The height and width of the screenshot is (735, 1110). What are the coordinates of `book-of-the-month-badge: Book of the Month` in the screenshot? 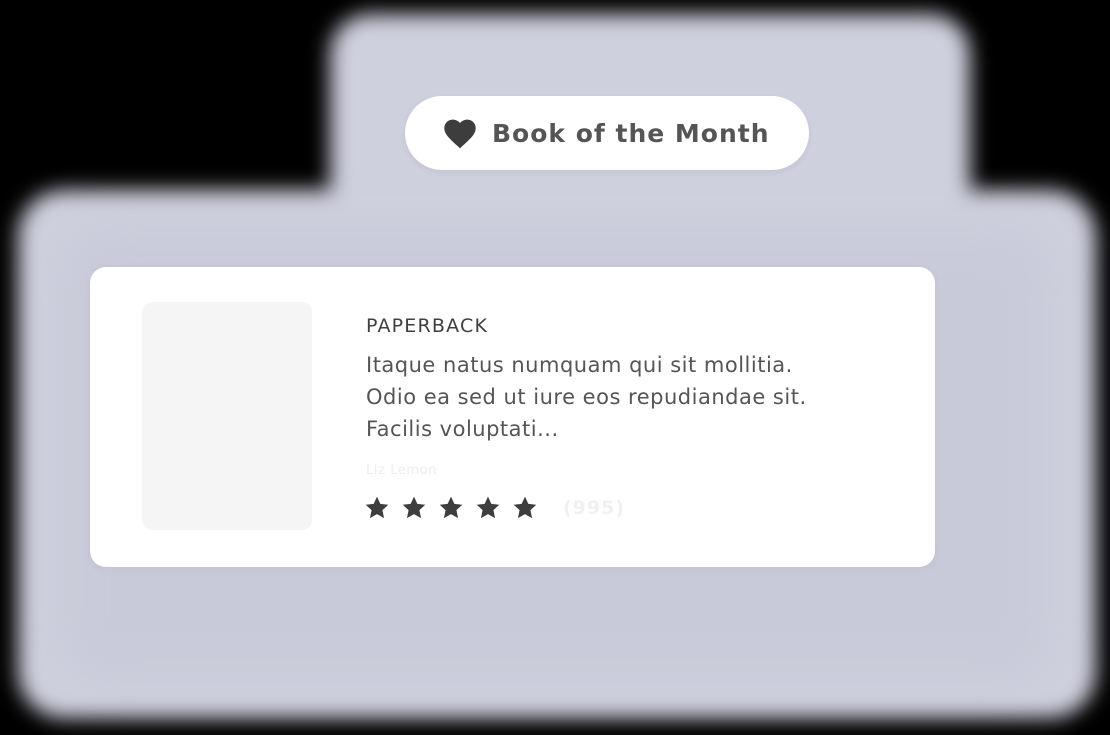 It's located at (607, 133).